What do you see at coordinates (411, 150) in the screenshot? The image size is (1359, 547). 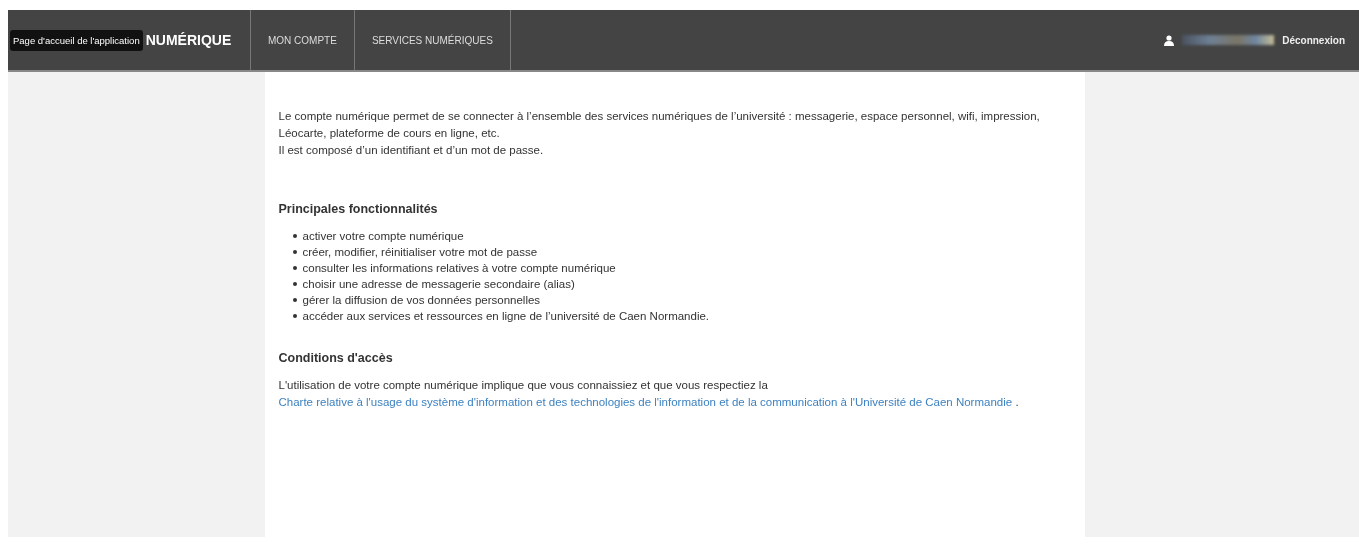 I see `intro-text: Il est composé d’un identifiant et d’un mot de passe.` at bounding box center [411, 150].